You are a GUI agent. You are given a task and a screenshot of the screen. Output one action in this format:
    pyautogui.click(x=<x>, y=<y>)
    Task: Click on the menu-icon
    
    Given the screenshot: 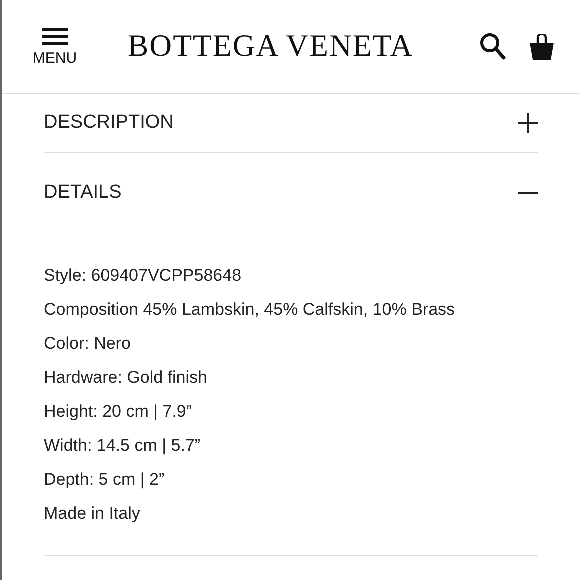 What is the action you would take?
    pyautogui.click(x=55, y=36)
    